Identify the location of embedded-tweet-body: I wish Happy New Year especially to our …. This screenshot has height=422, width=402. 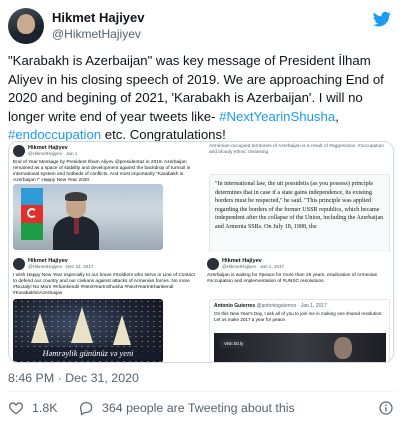
(104, 284).